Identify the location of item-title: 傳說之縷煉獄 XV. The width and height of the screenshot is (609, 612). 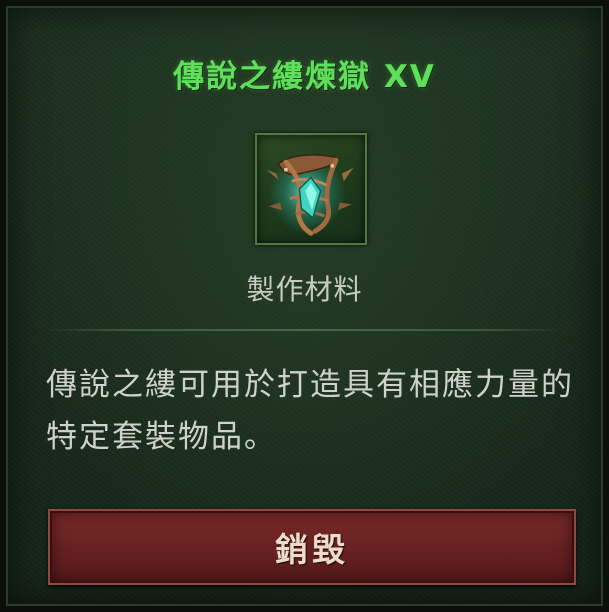
(304, 77).